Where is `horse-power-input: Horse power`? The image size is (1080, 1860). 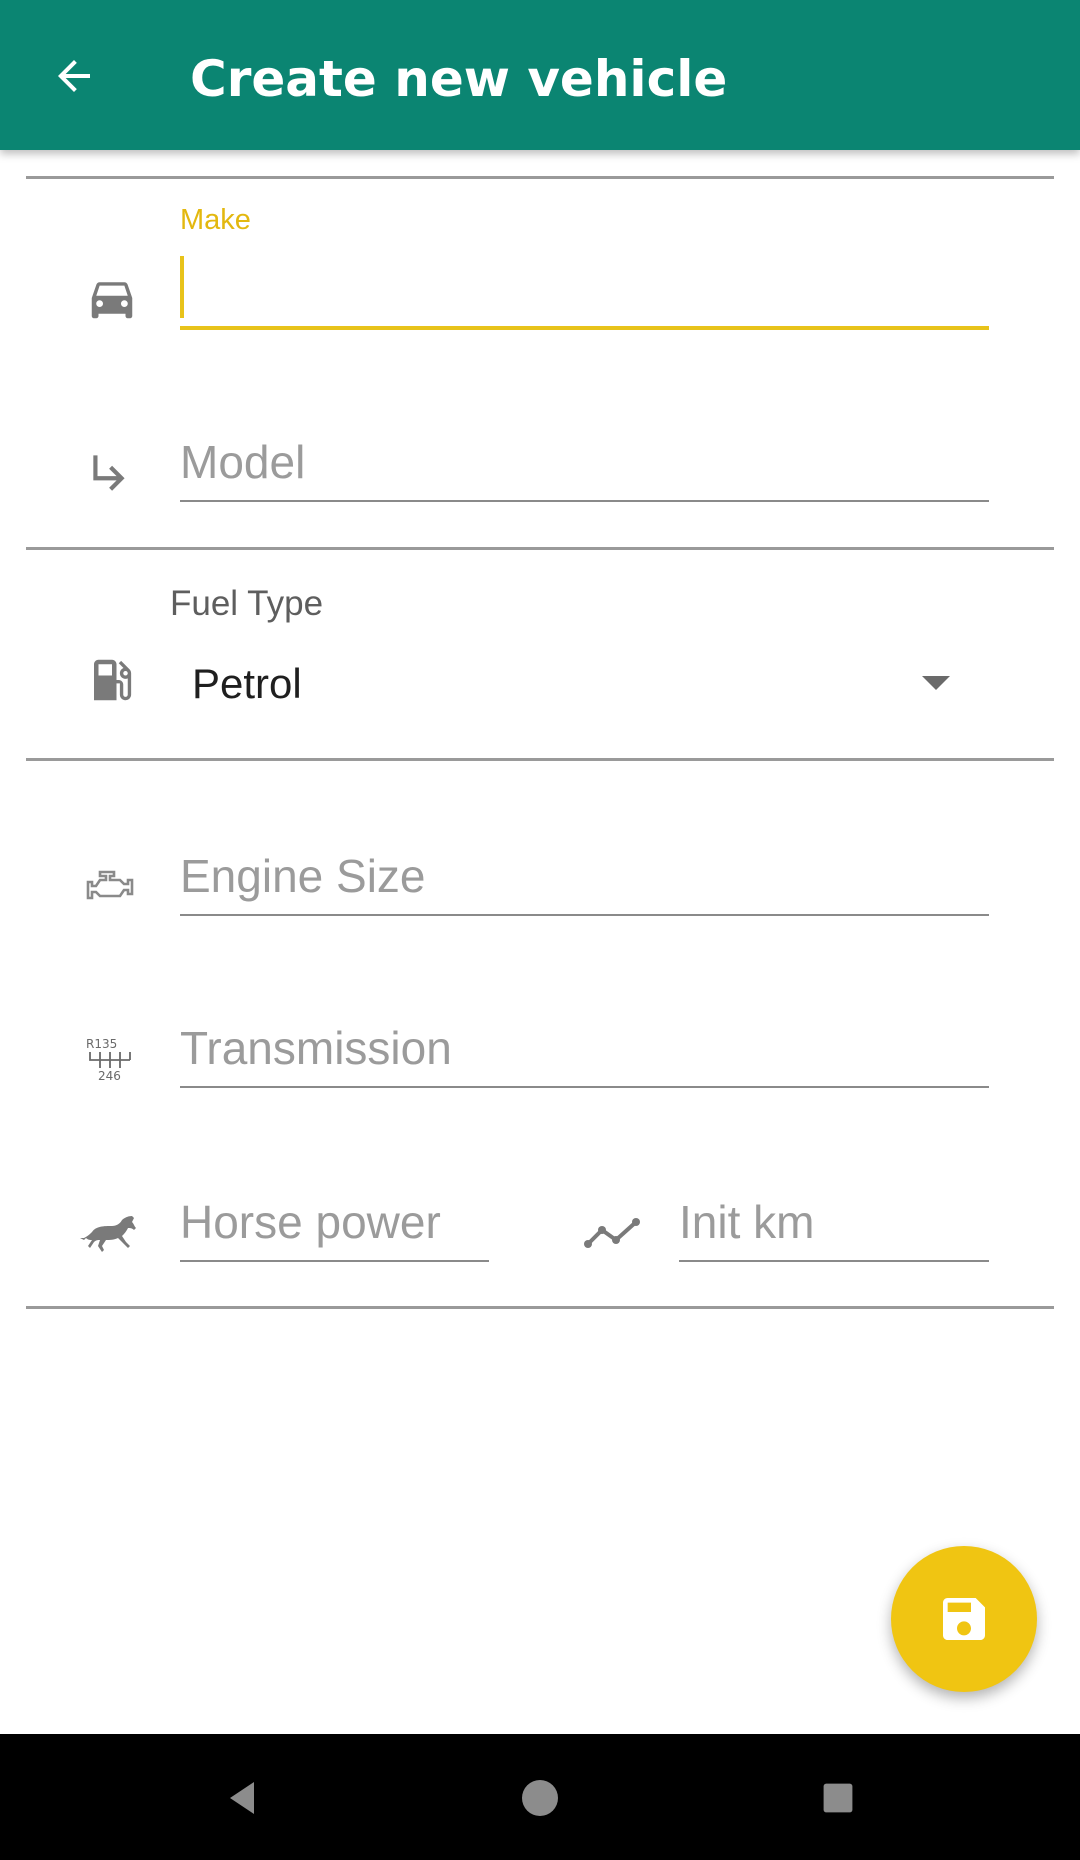 horse-power-input: Horse power is located at coordinates (334, 1223).